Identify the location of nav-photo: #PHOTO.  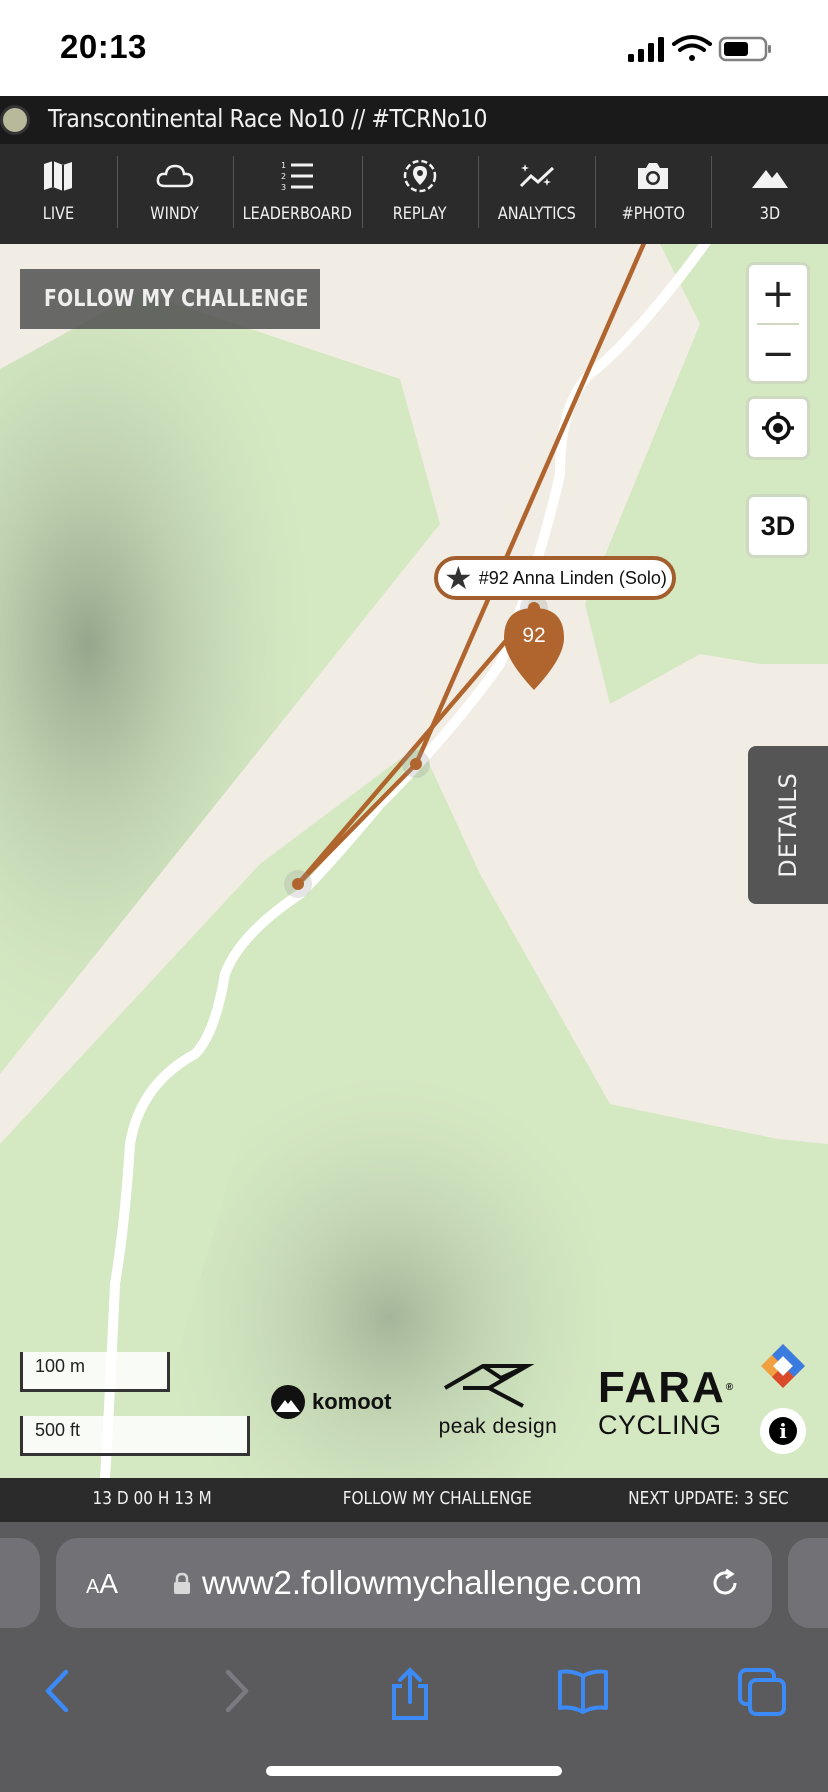
(653, 194).